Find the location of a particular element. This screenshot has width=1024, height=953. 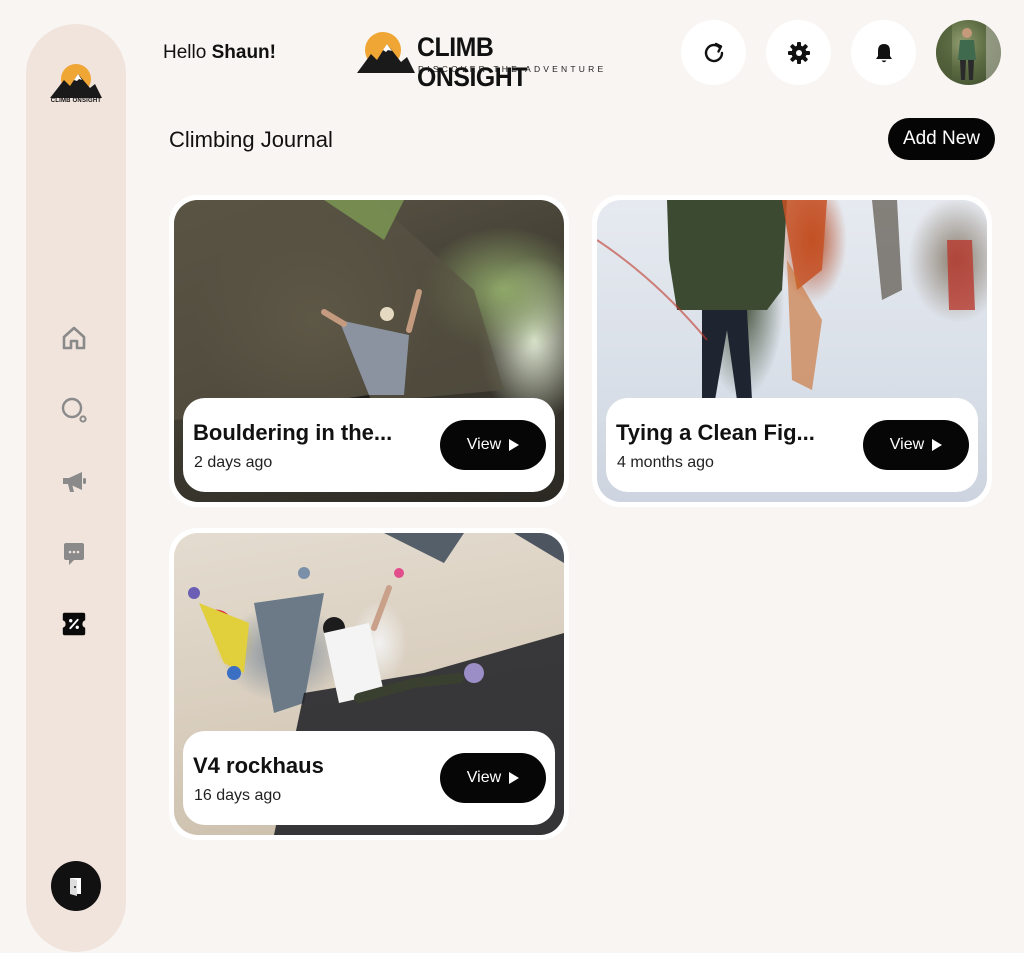

settings-button is located at coordinates (798, 52).